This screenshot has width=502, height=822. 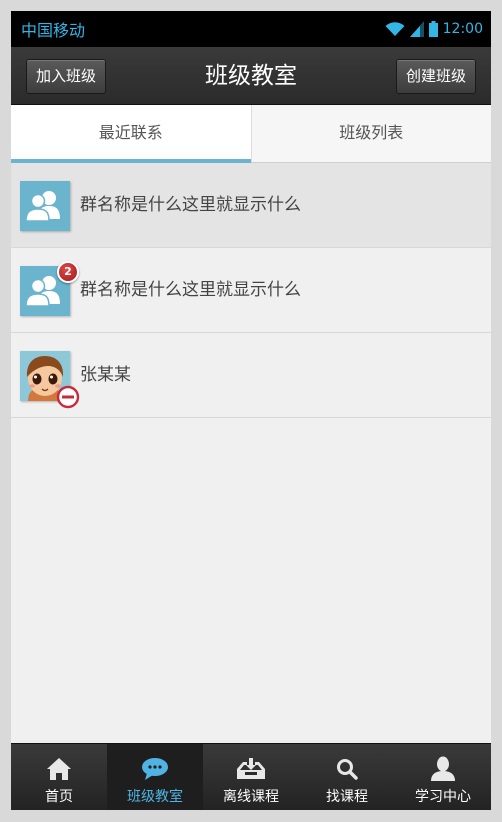 What do you see at coordinates (251, 769) in the screenshot?
I see `download-tray-icon` at bounding box center [251, 769].